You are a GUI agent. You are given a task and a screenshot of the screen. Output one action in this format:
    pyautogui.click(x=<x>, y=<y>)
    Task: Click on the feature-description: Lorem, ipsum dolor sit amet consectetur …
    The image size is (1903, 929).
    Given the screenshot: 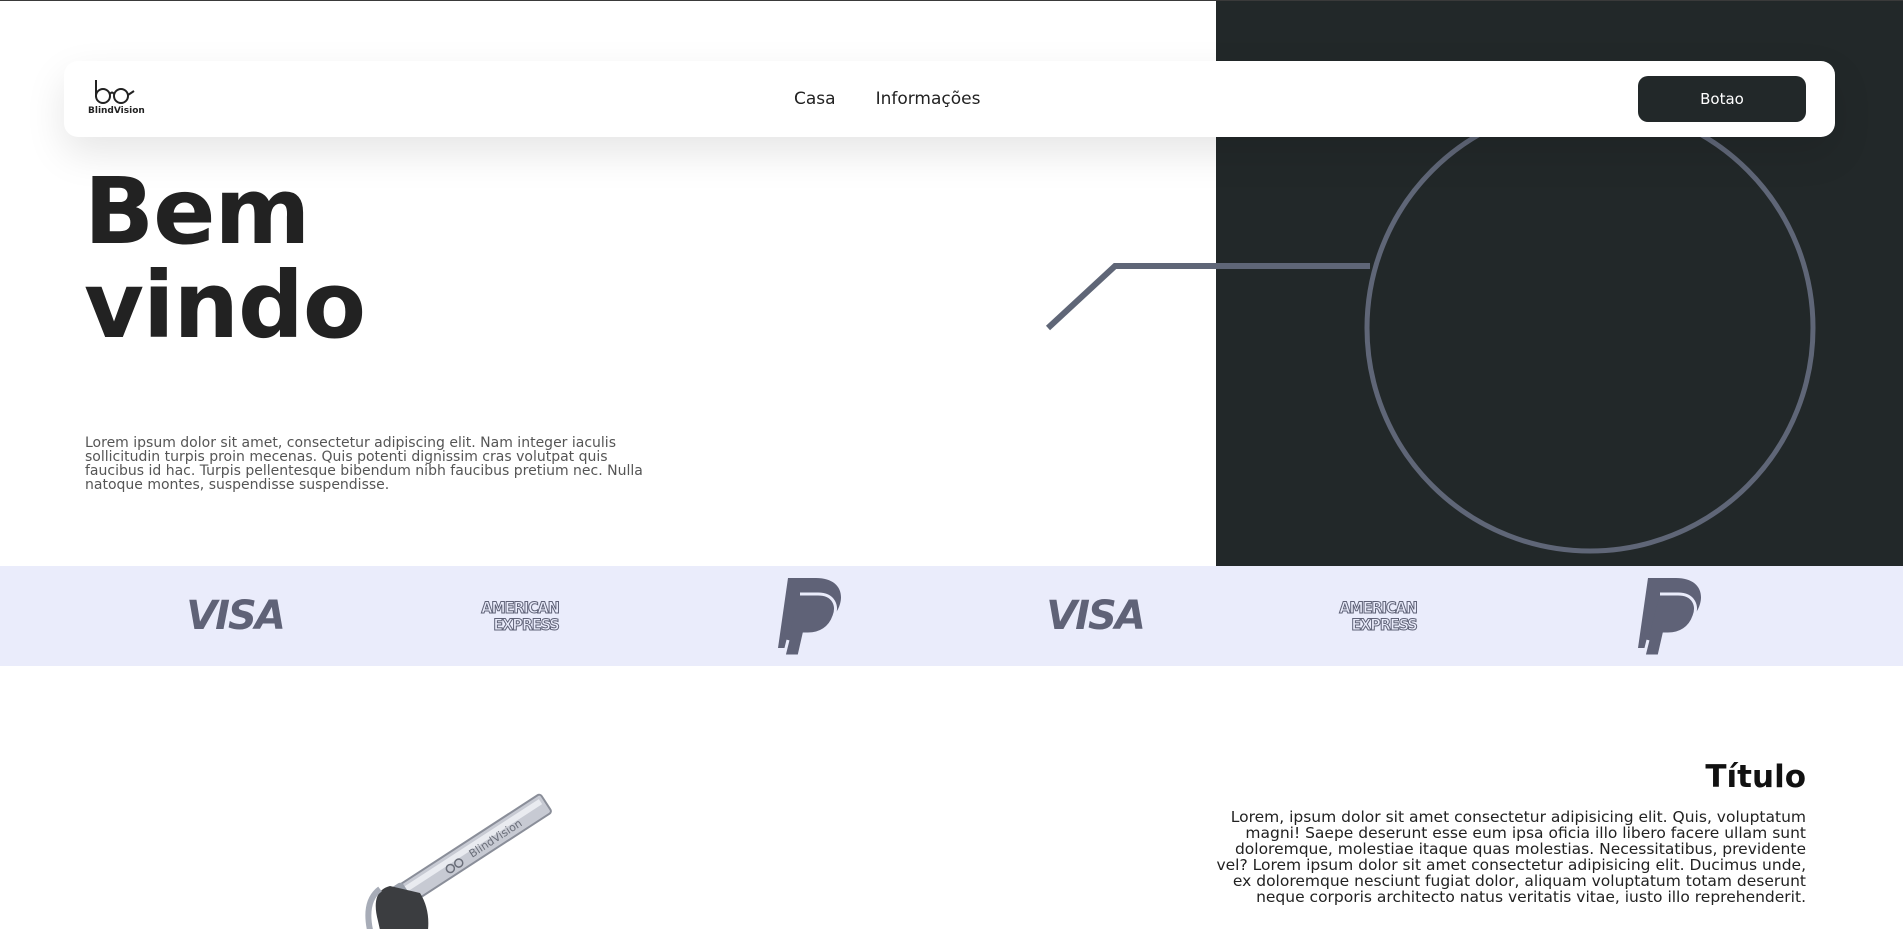 What is the action you would take?
    pyautogui.click(x=1511, y=857)
    